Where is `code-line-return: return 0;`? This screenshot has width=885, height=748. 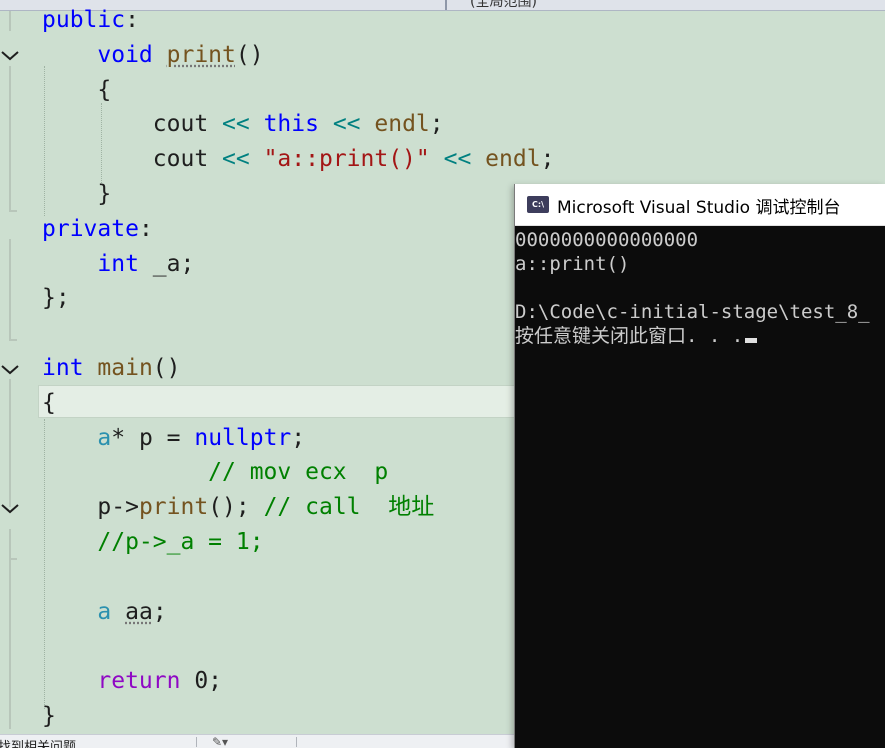 code-line-return: return 0; is located at coordinates (132, 681).